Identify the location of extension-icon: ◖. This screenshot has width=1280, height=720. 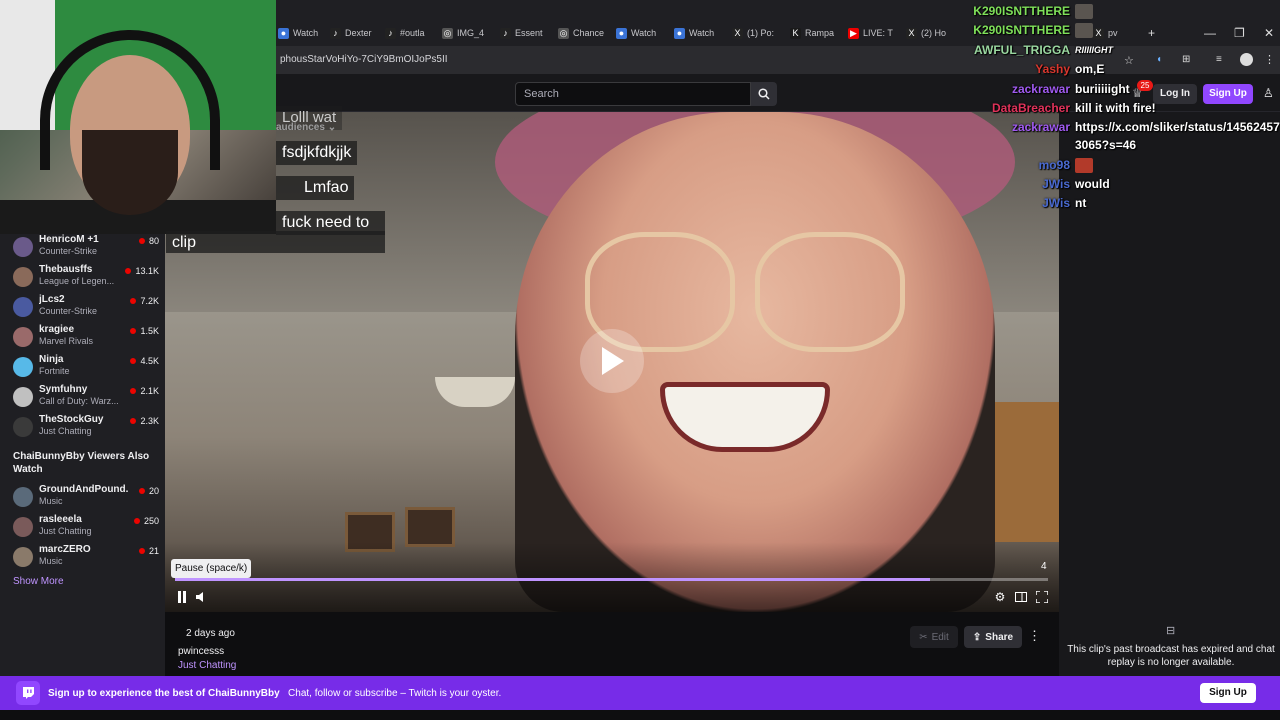
(1159, 59).